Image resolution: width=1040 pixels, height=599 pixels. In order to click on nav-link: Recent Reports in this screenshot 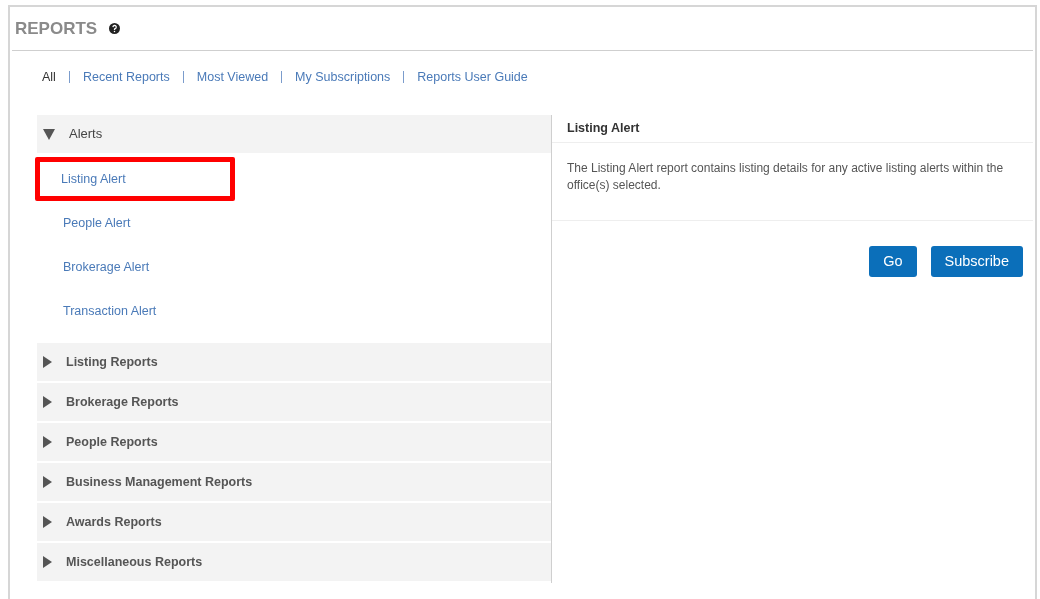, I will do `click(126, 77)`.